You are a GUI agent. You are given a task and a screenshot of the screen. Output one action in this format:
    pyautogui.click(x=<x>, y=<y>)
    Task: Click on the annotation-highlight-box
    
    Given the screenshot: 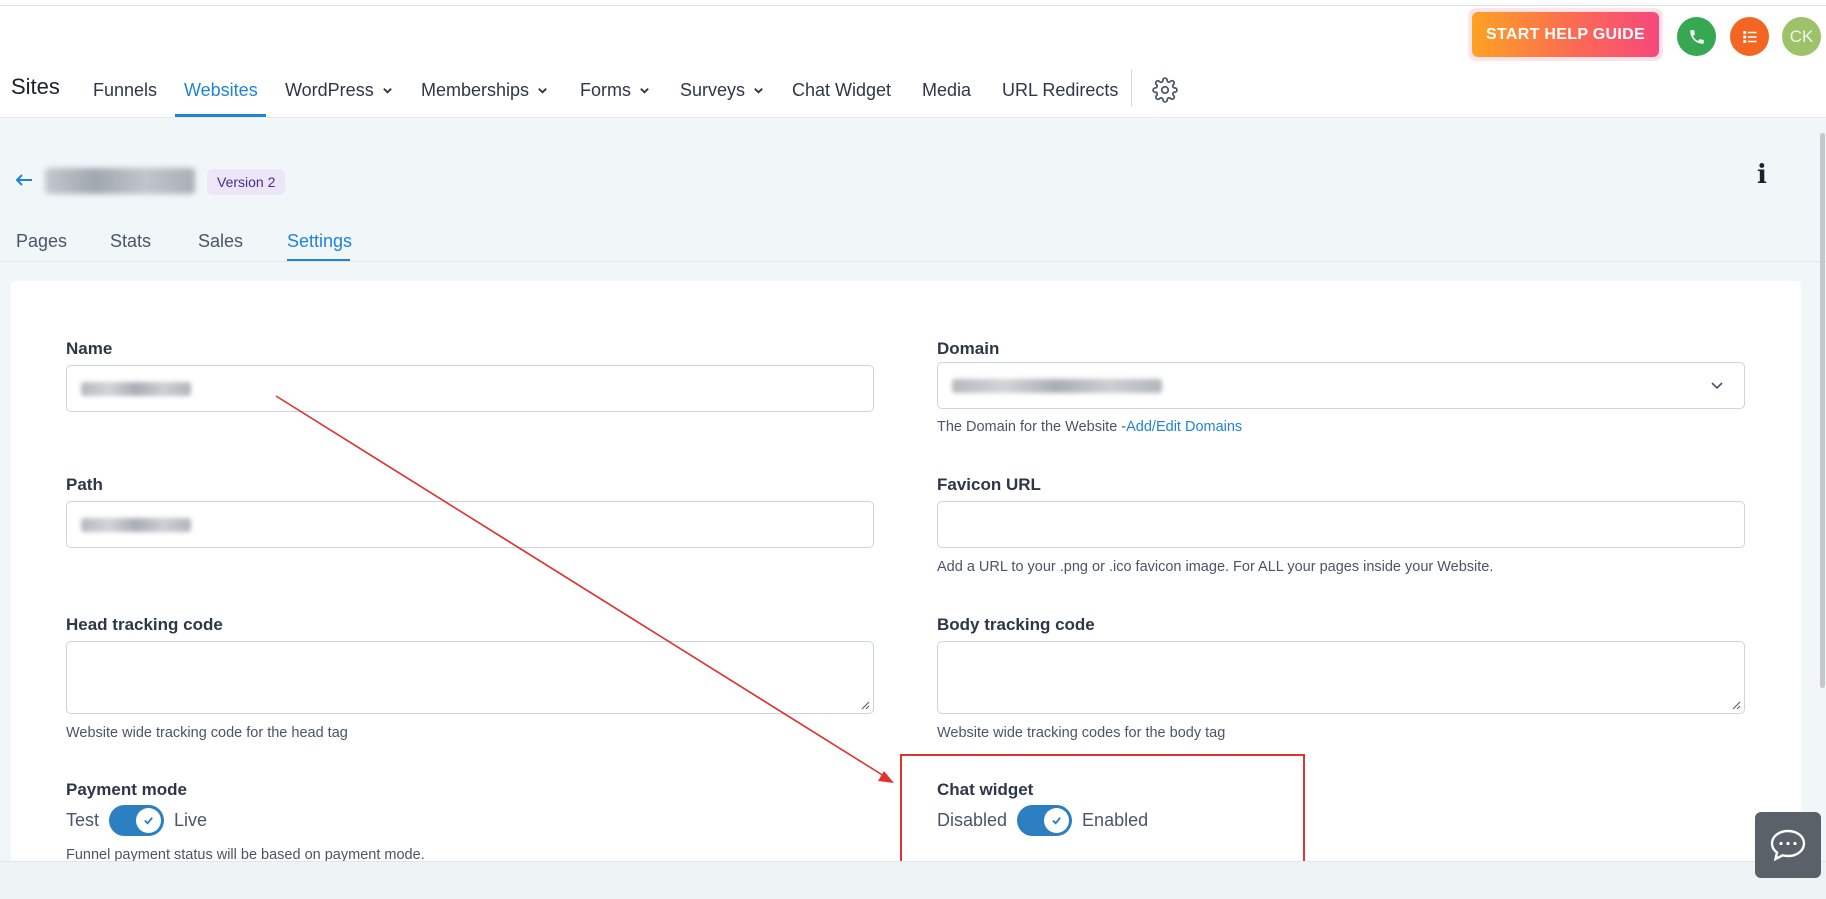 What is the action you would take?
    pyautogui.click(x=1102, y=809)
    